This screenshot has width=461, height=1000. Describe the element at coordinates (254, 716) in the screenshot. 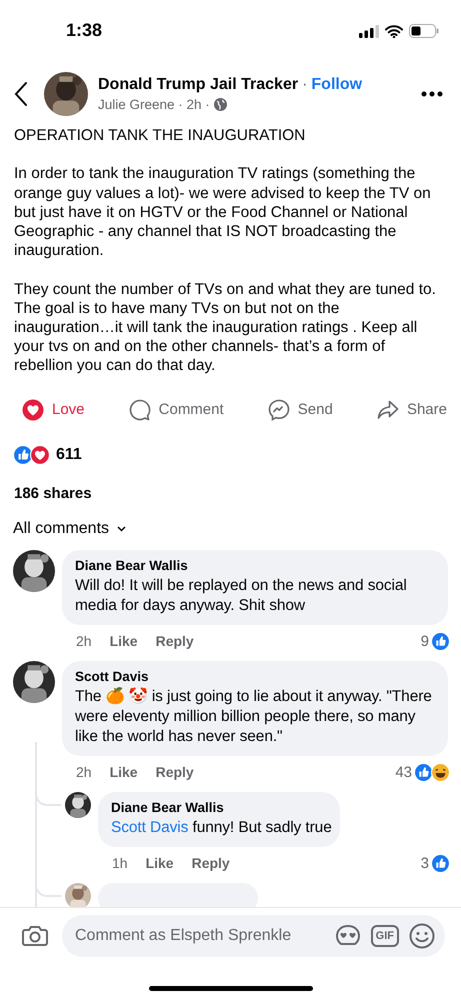

I see `comment-text: The 🍊 🤡 is just going to lie about it anyway. "There were eleventy million billion people there, so many like the world has never seen."` at that location.